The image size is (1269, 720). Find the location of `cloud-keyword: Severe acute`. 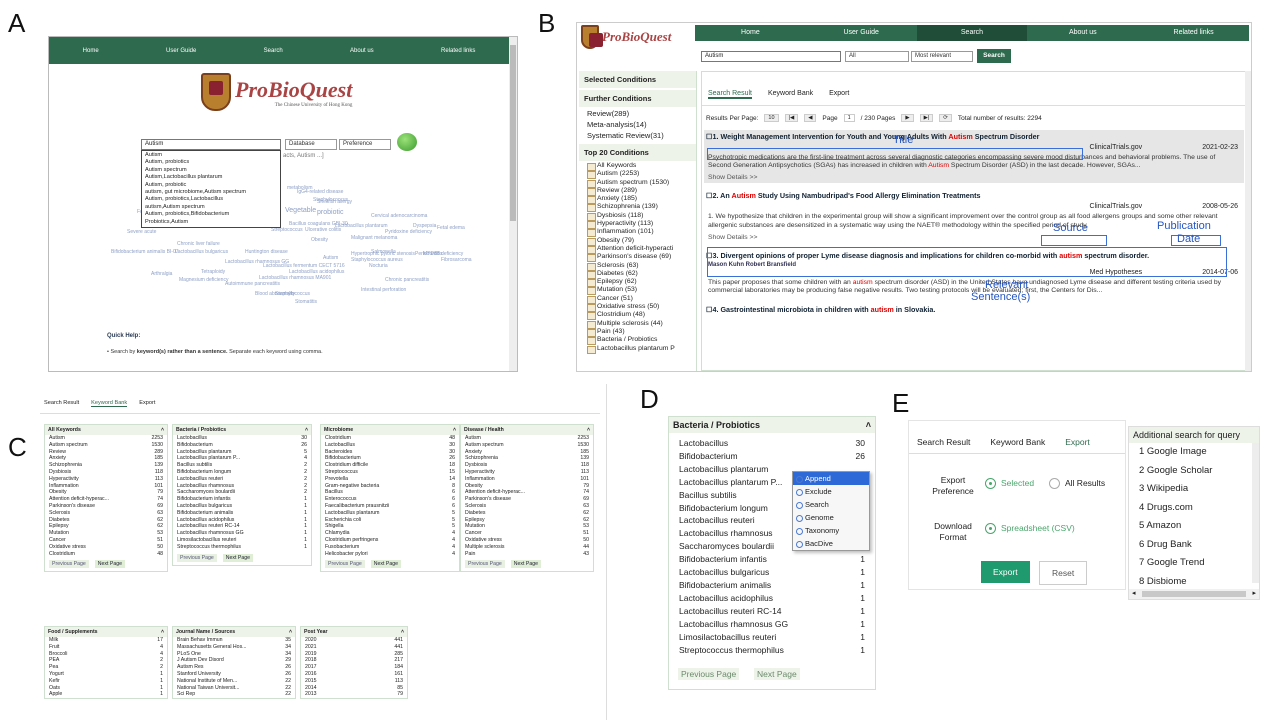

cloud-keyword: Severe acute is located at coordinates (141, 232).